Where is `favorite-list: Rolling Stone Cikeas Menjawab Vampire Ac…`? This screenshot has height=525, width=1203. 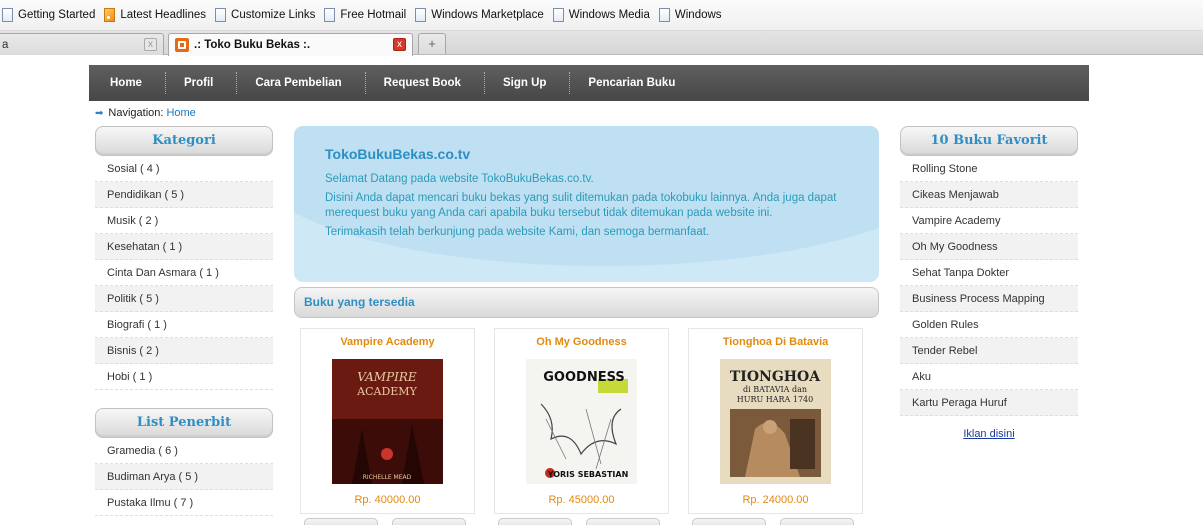
favorite-list: Rolling Stone Cikeas Menjawab Vampire Ac… is located at coordinates (989, 286).